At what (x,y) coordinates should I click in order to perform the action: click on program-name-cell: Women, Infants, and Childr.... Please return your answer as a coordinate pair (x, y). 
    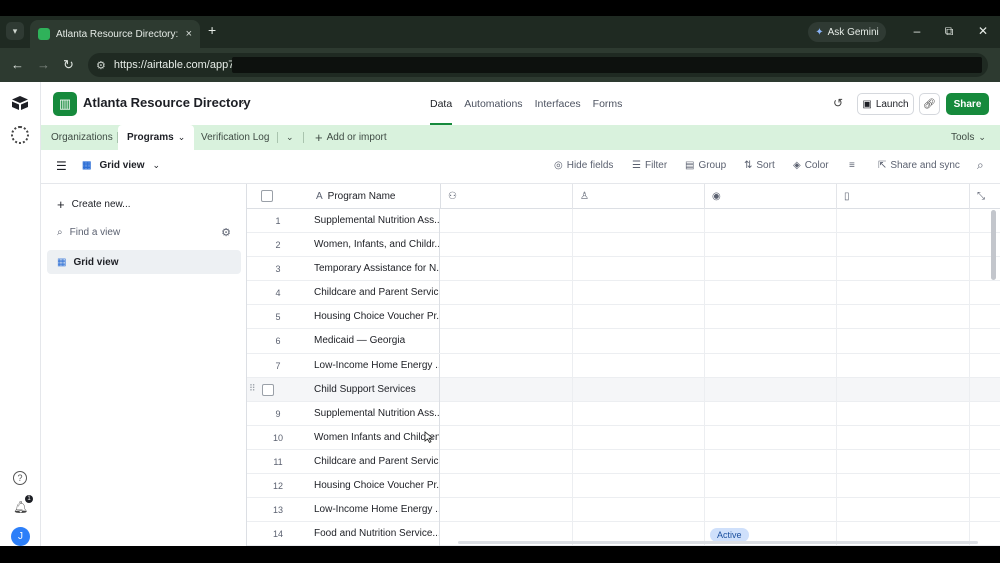
    Looking at the image, I should click on (374, 245).